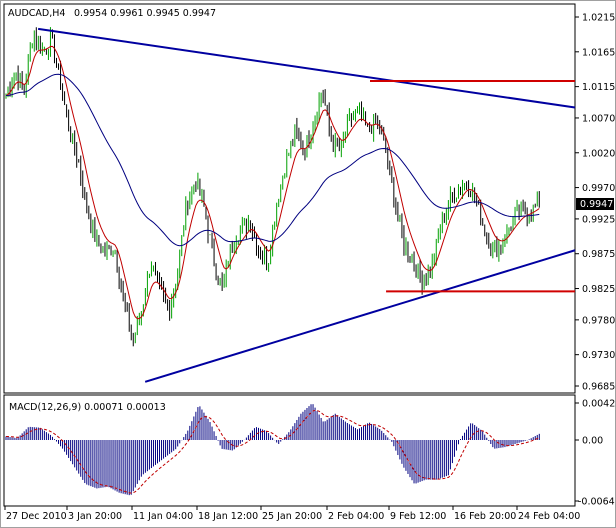  Describe the element at coordinates (36, 516) in the screenshot. I see `x-tick-label: 27 Dec 2010` at that location.